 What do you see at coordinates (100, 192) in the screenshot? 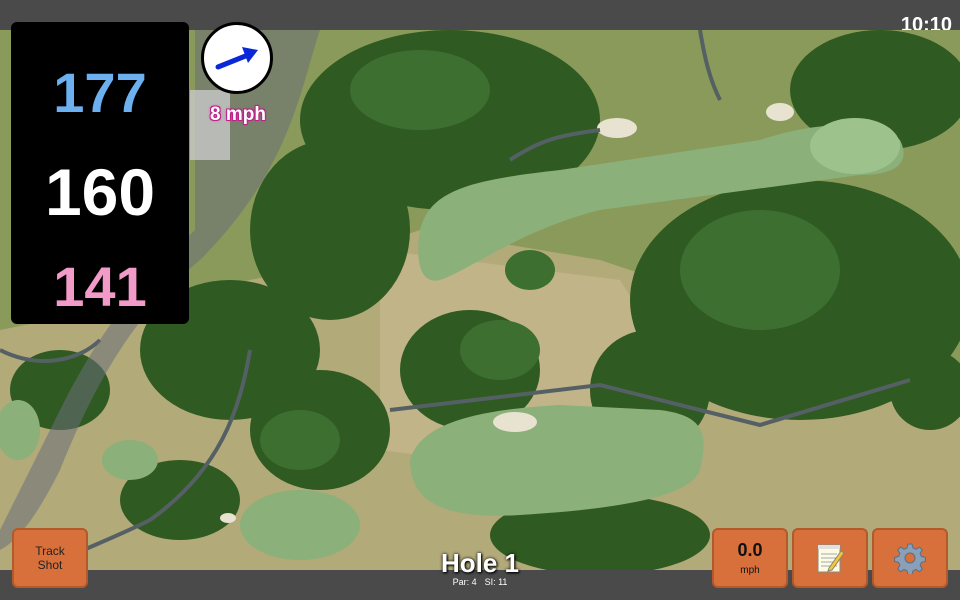
I see `middle-distance: 160` at bounding box center [100, 192].